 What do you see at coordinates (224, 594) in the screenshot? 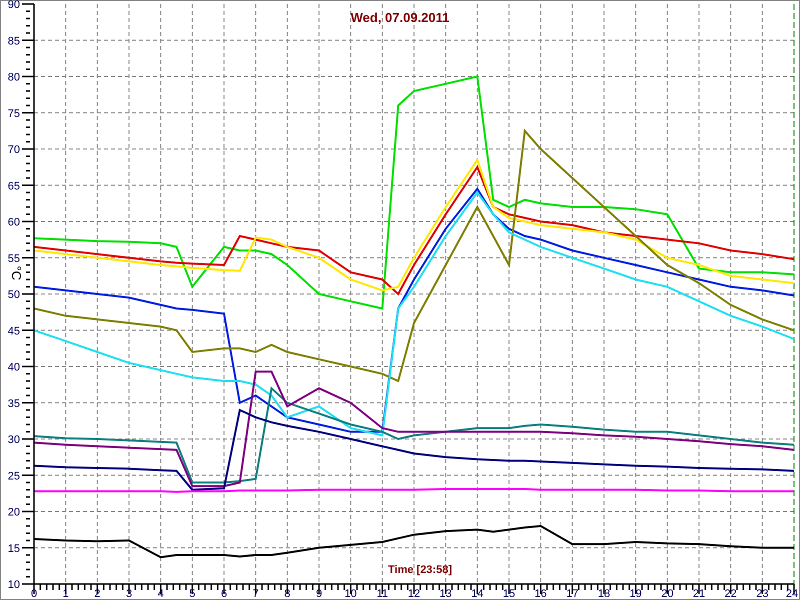
I see `x-tick-label: 6` at bounding box center [224, 594].